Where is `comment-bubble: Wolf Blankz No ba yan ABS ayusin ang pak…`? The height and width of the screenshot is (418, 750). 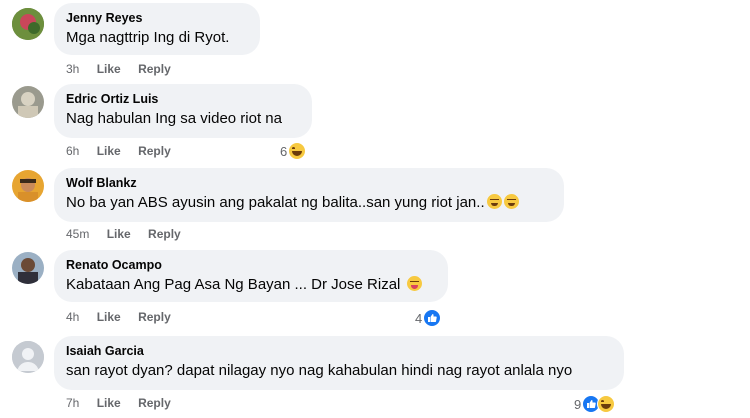
comment-bubble: Wolf Blankz No ba yan ABS ayusin ang pak… is located at coordinates (309, 195).